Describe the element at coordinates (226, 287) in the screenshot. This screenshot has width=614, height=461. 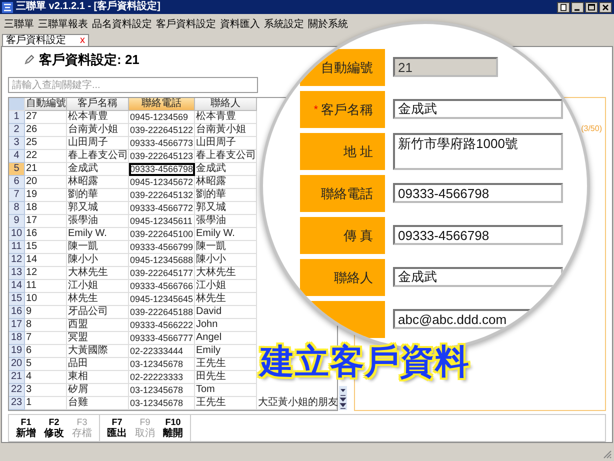
I see `table-cell: 江小姐` at that location.